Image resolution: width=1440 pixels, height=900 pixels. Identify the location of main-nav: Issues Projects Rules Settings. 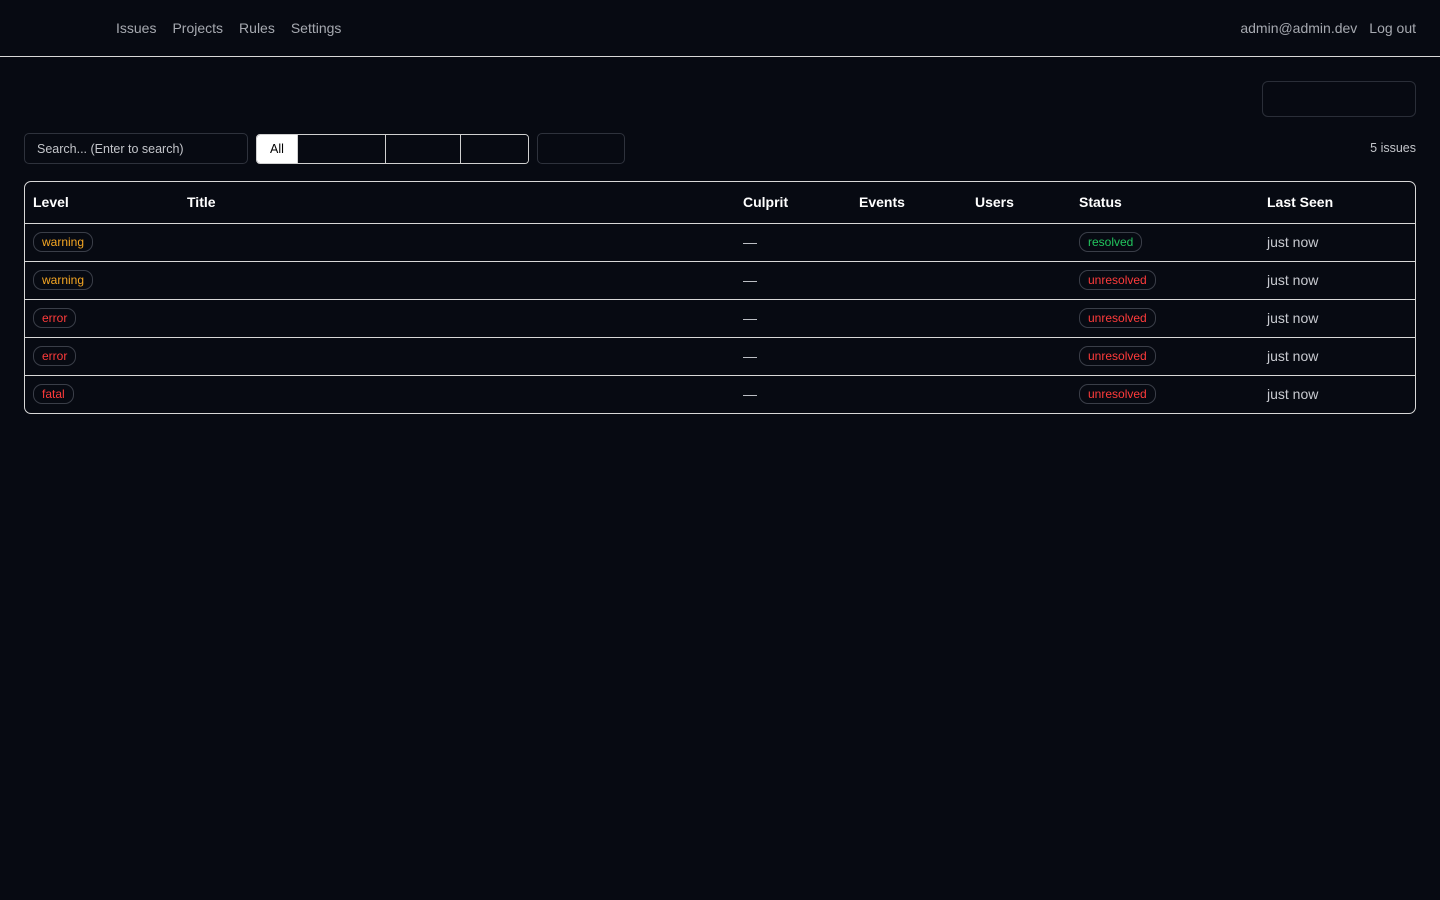
(228, 28).